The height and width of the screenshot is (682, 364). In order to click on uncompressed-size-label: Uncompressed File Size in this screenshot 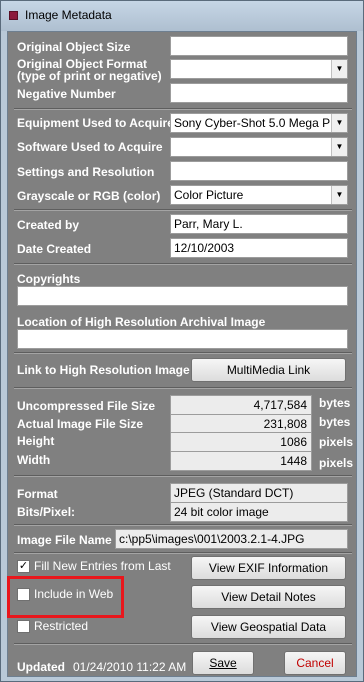, I will do `click(86, 406)`.